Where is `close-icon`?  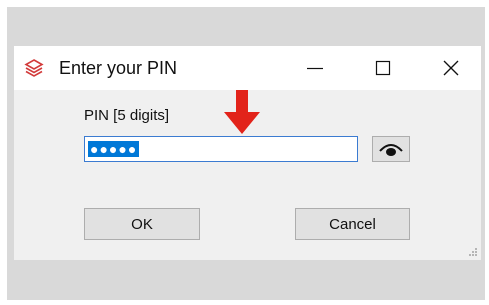 close-icon is located at coordinates (451, 68).